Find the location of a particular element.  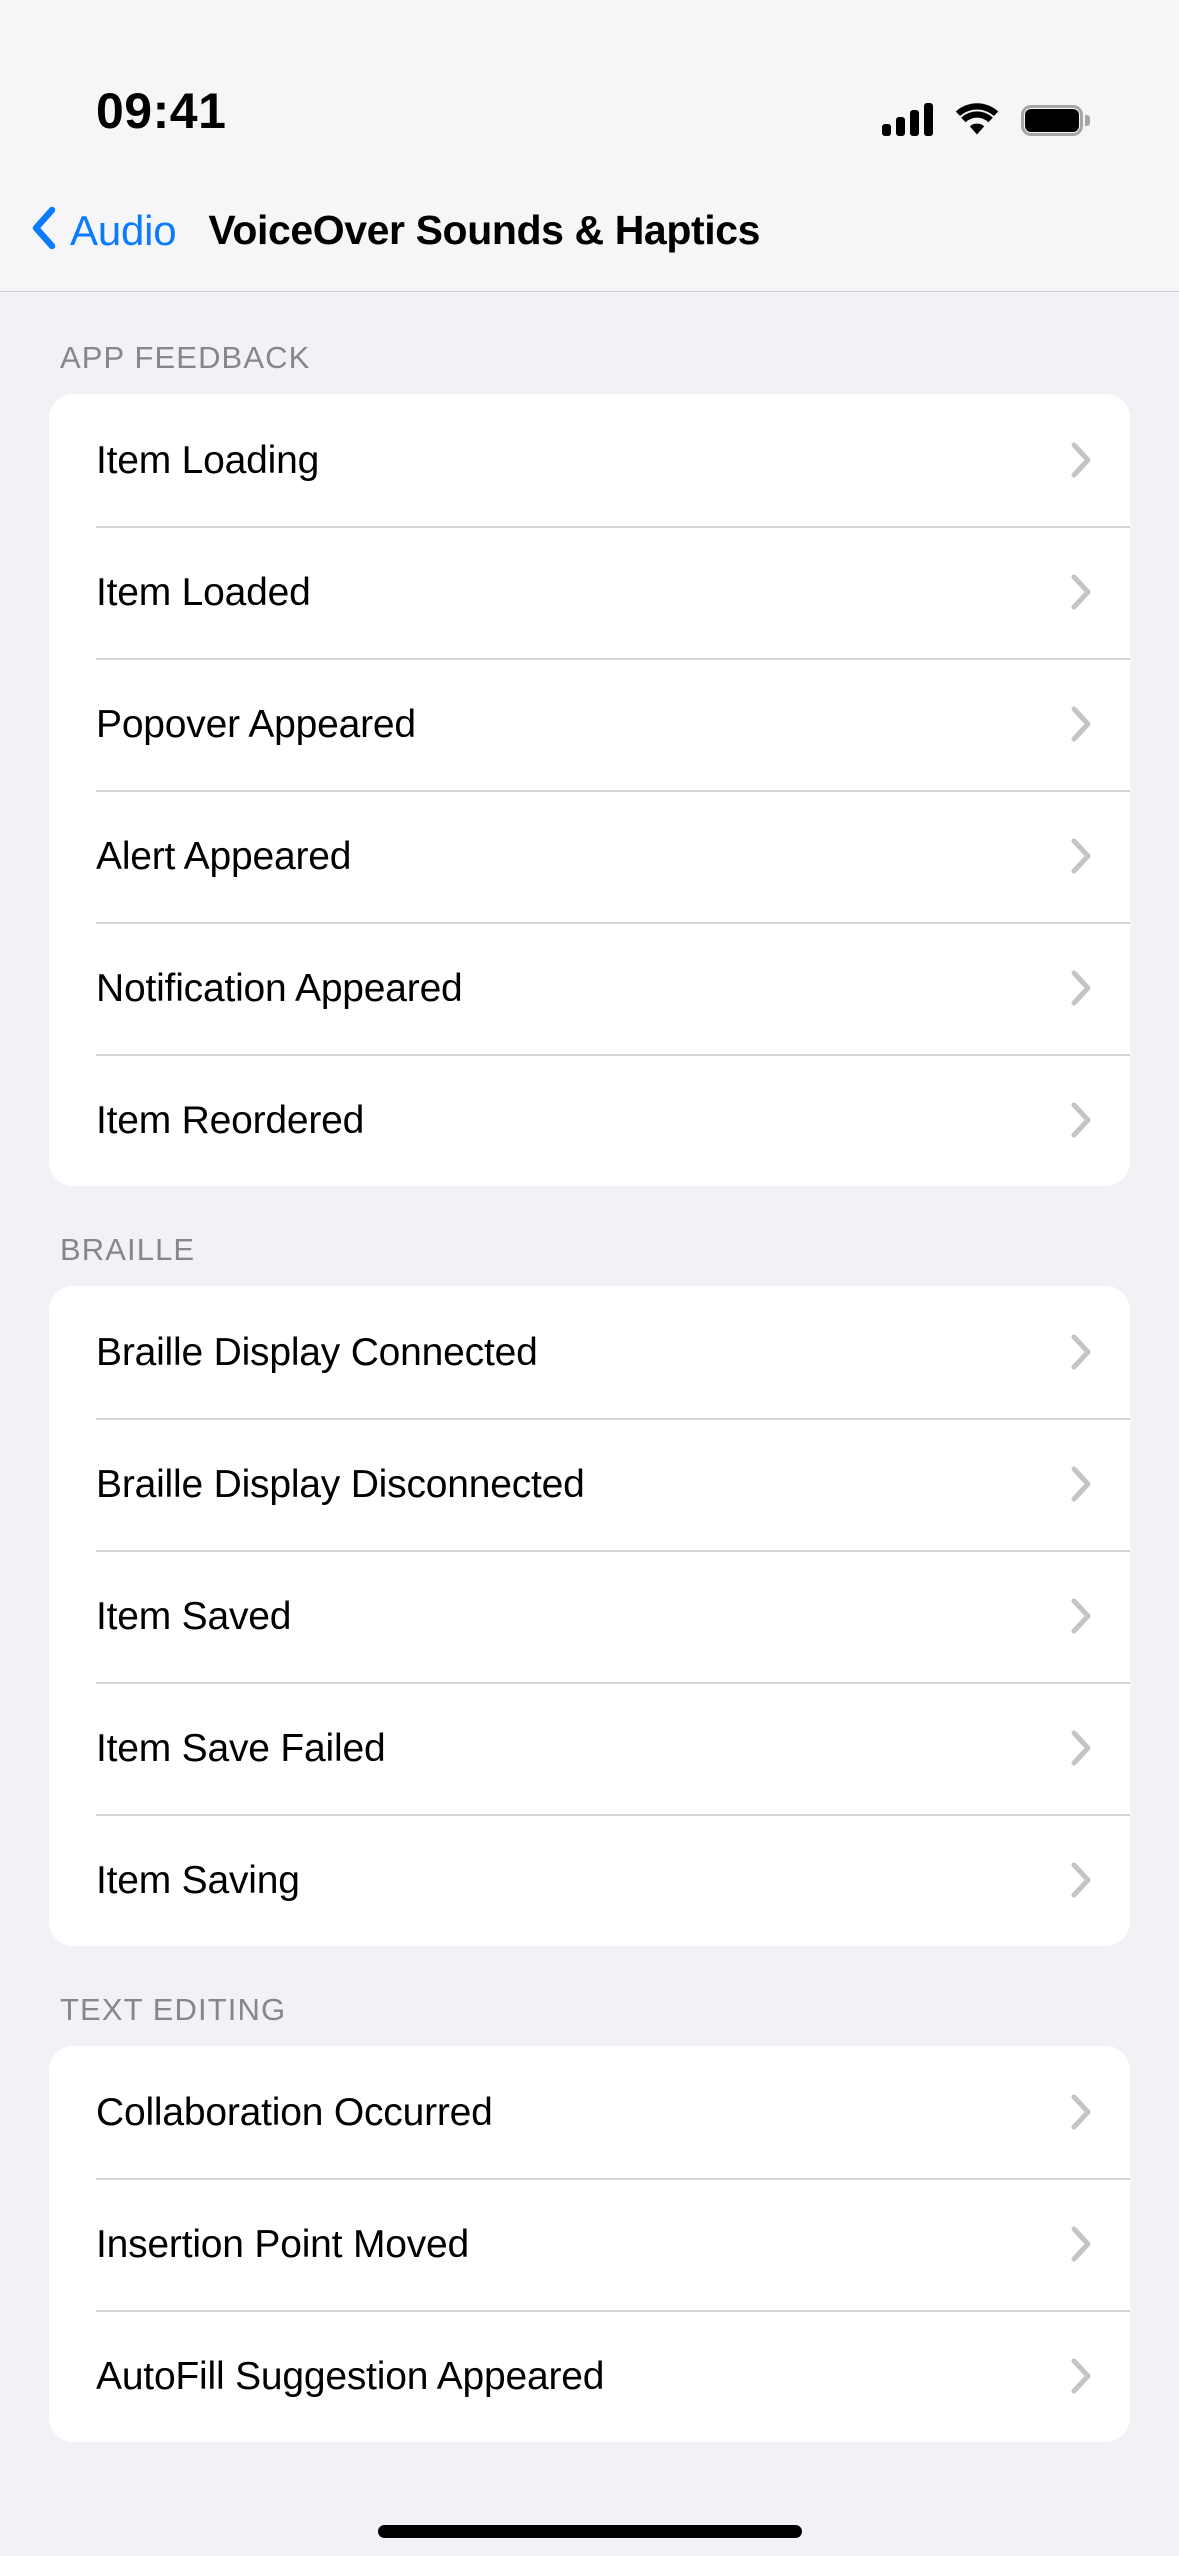

list-item: Item Saving is located at coordinates (589, 1880).